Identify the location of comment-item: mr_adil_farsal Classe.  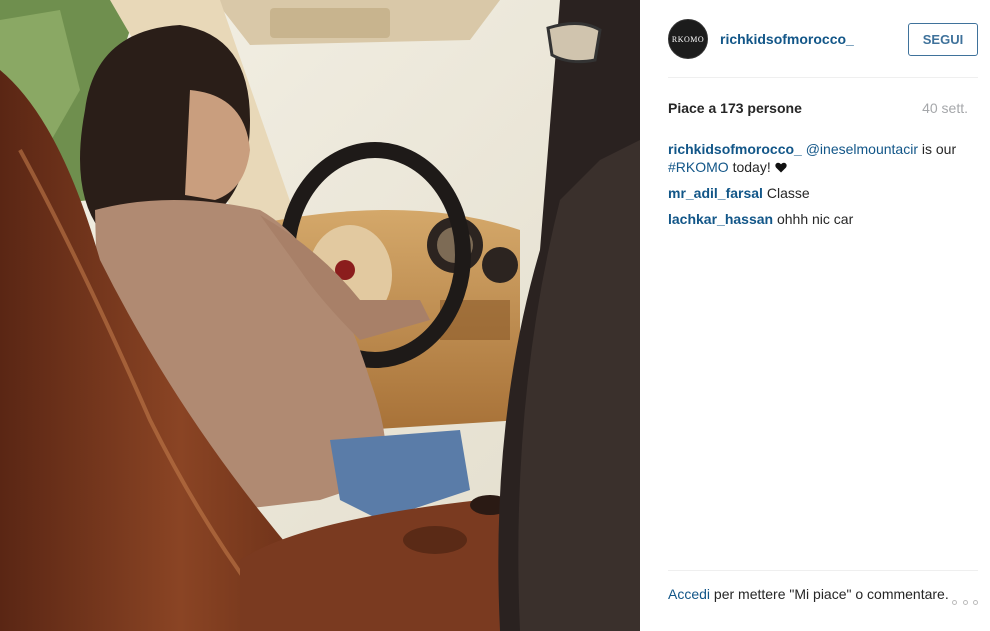
(820, 193).